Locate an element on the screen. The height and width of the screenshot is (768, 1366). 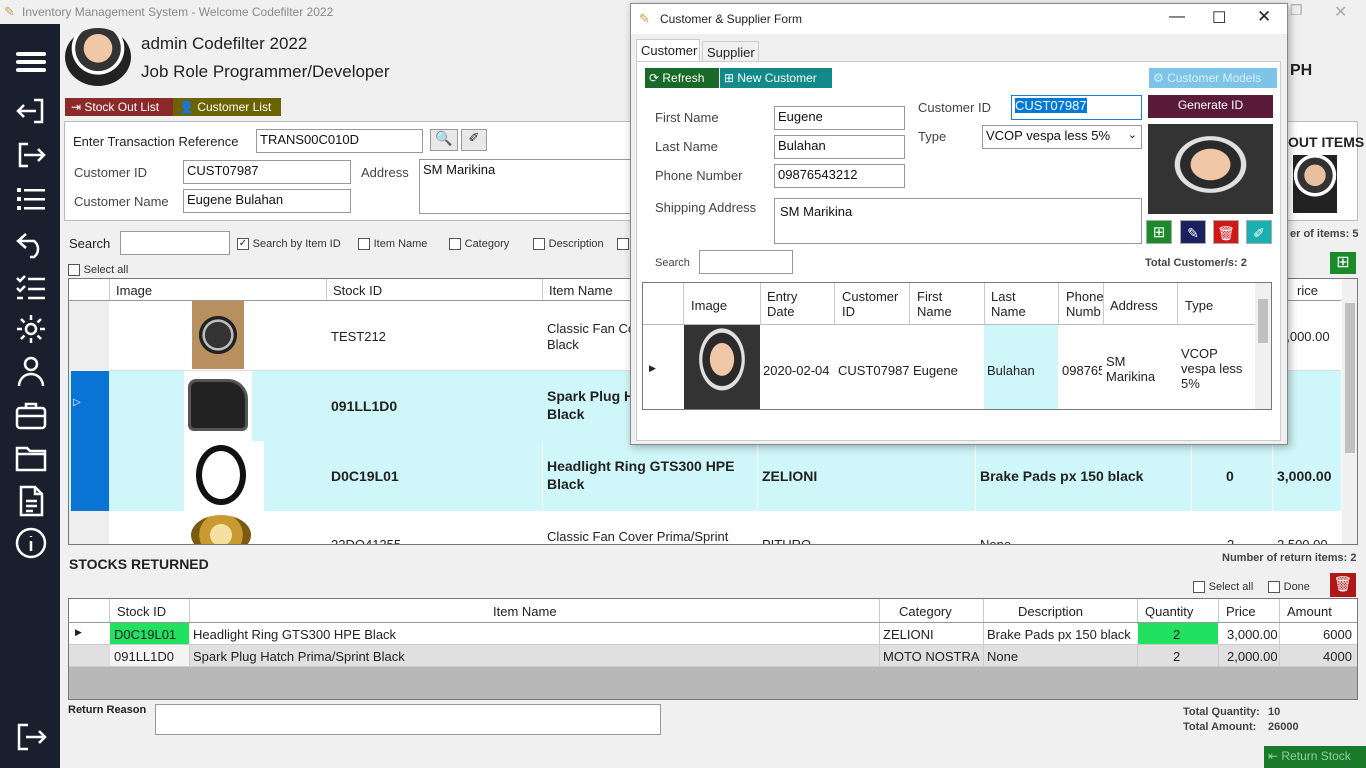
close-dialog-icon: ✕ is located at coordinates (1264, 17).